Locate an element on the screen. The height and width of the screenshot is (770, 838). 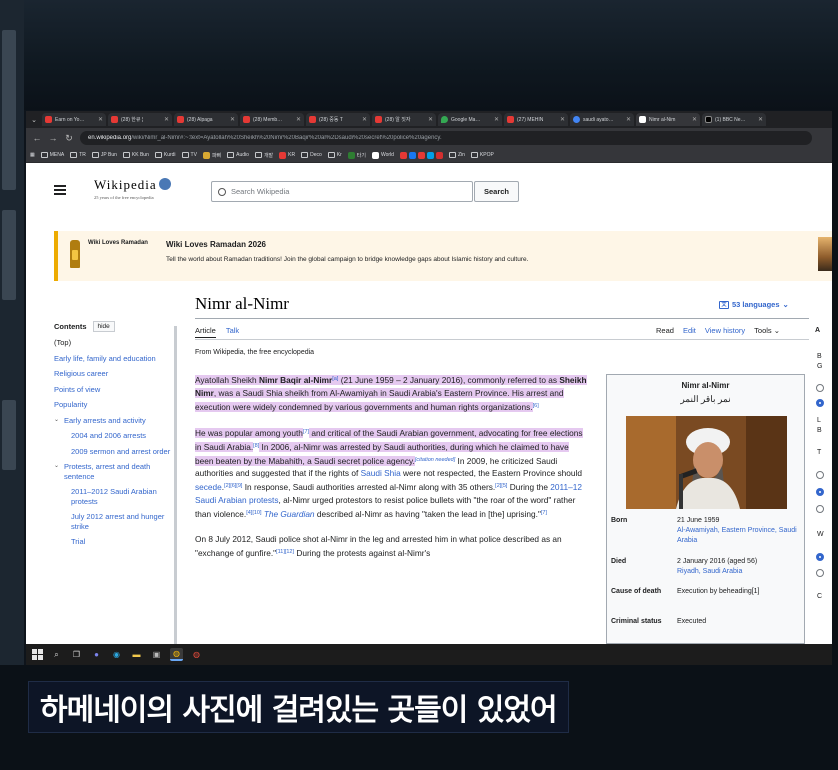
search-icon: ⌕ is located at coordinates (56, 654).